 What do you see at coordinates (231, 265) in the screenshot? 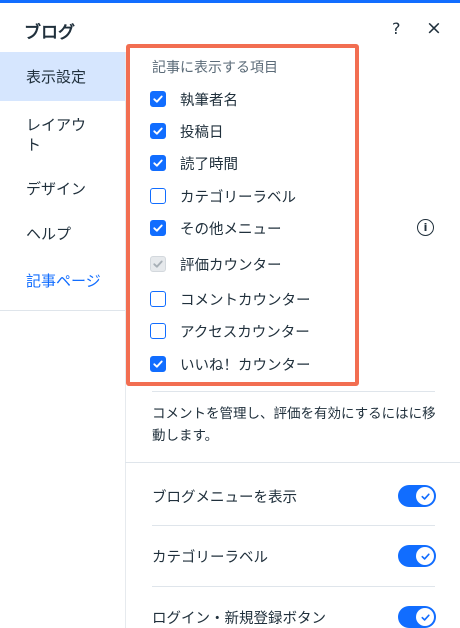
I see `checkbox-label: 評価カウンター` at bounding box center [231, 265].